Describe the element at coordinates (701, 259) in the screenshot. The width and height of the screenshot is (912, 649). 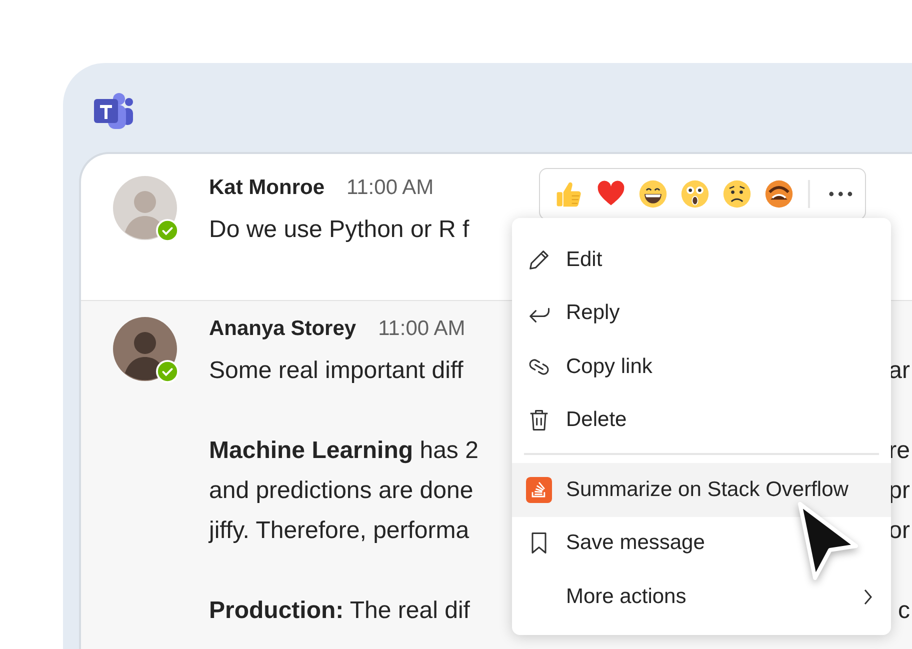
I see `menu-item: Edit` at that location.